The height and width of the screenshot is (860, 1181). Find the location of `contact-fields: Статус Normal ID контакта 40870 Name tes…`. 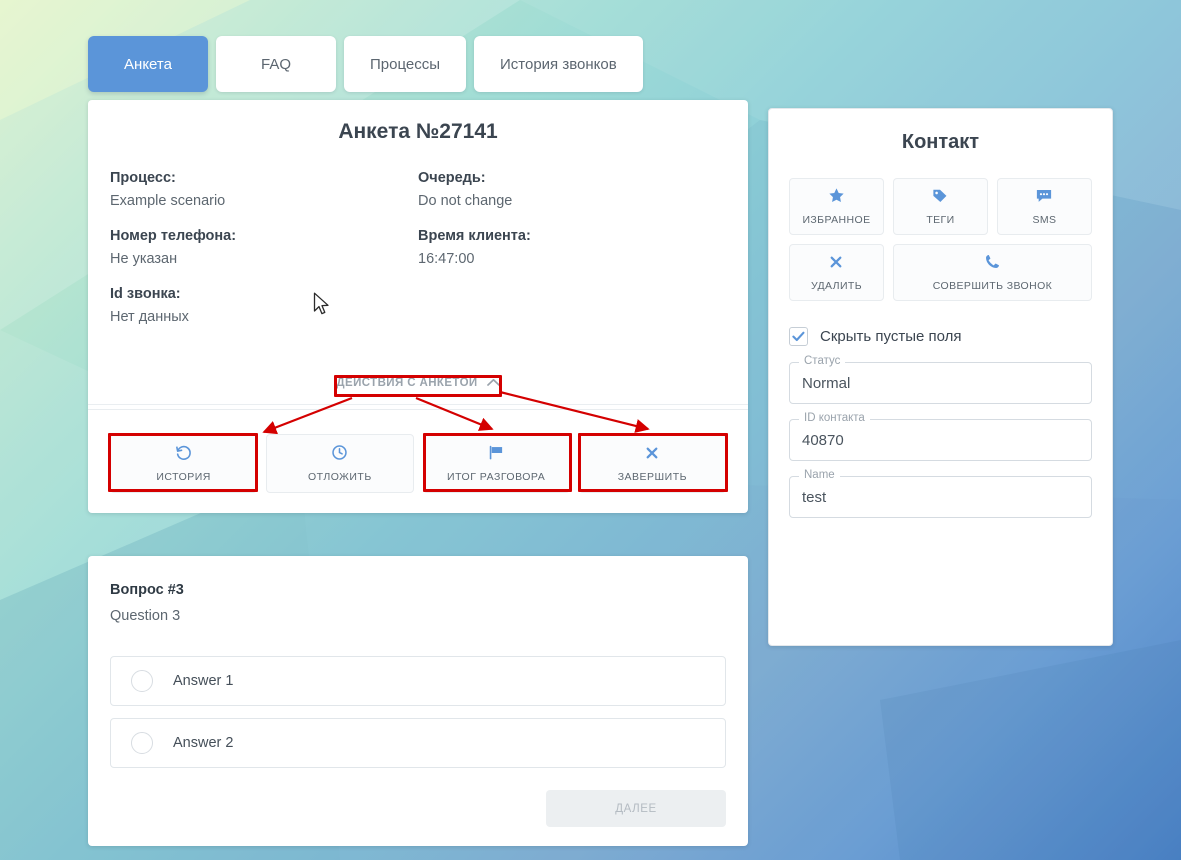

contact-fields: Статус Normal ID контакта 40870 Name tes… is located at coordinates (940, 432).